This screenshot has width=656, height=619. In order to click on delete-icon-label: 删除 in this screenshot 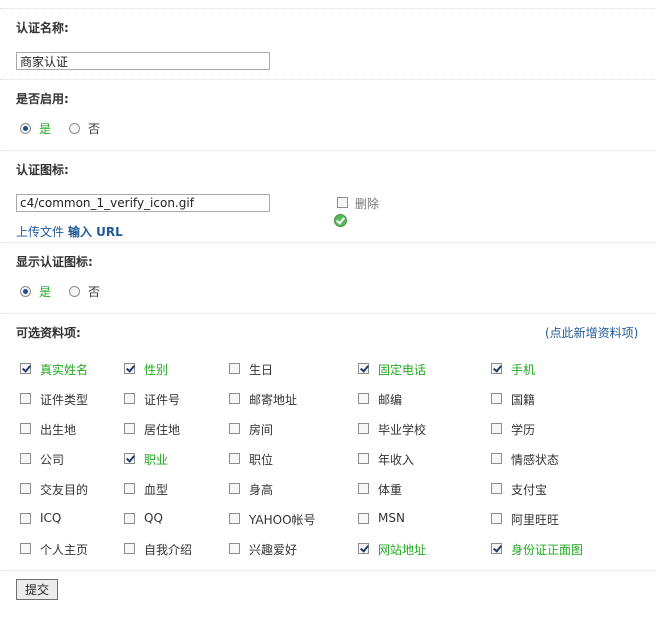, I will do `click(367, 204)`.